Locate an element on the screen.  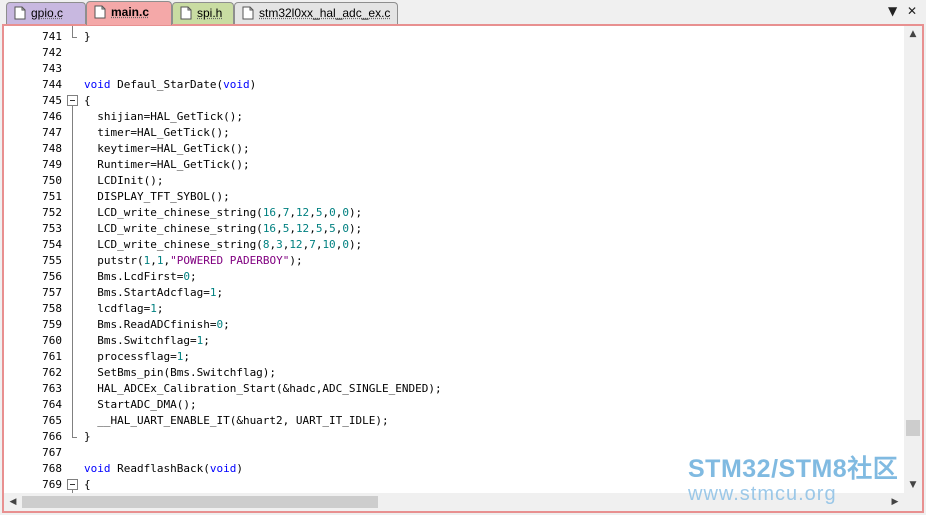
code-token: DISPLAY_TFT_SYBOL(); is located at coordinates (157, 196).